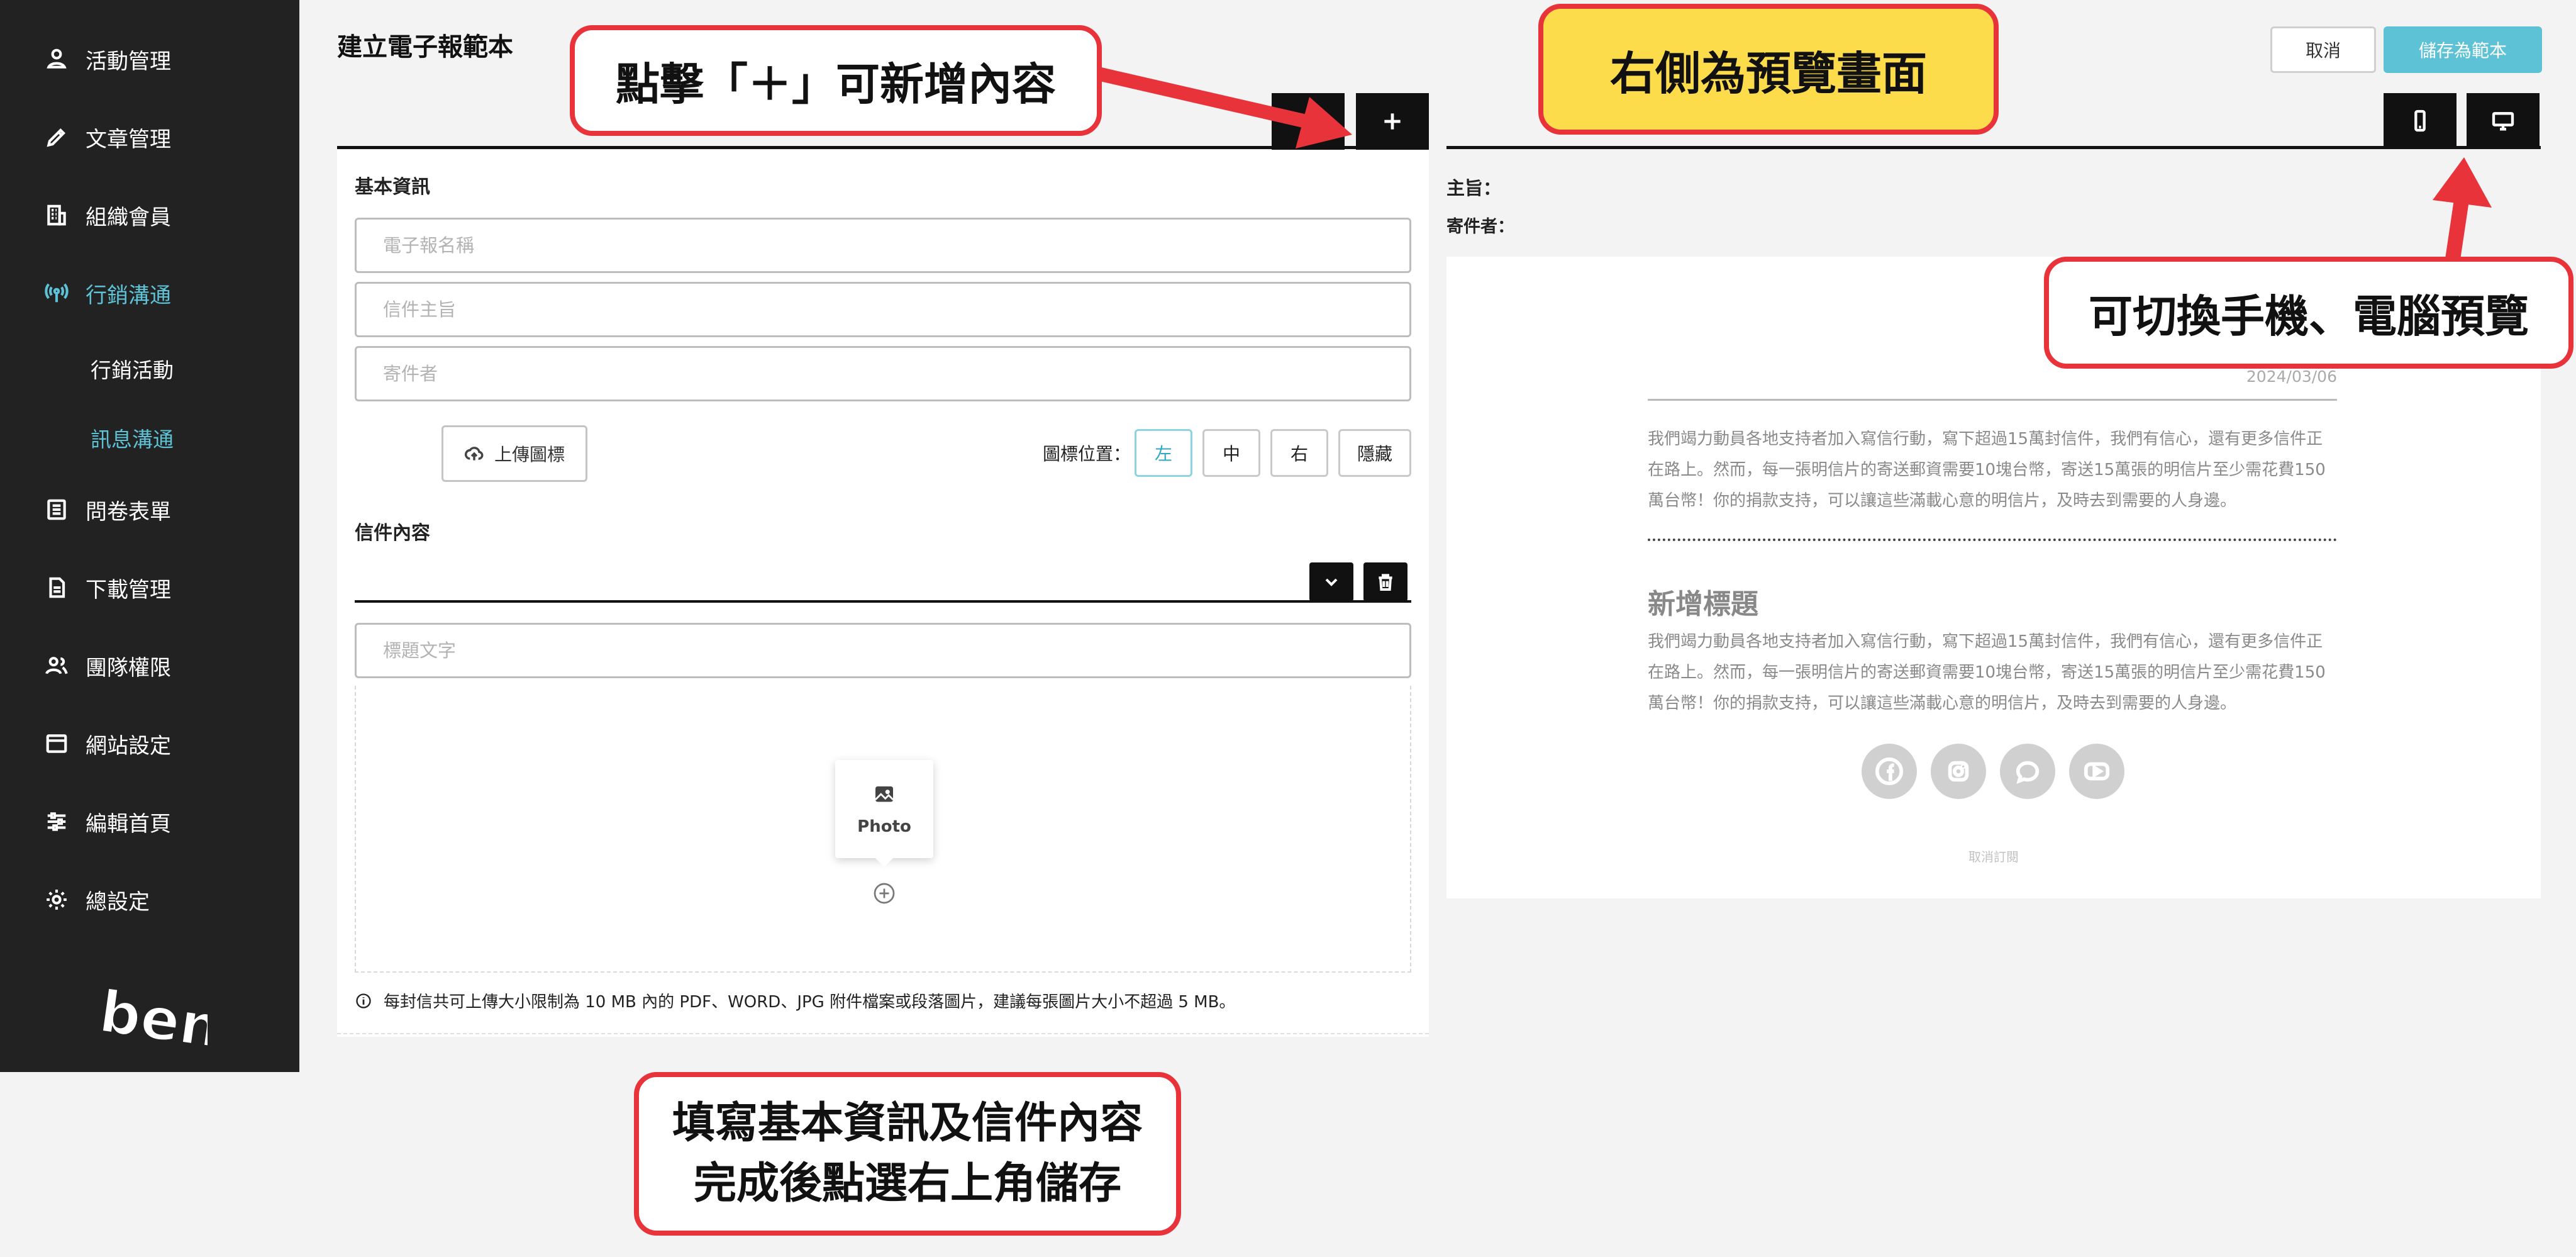 The width and height of the screenshot is (2576, 1257). Describe the element at coordinates (474, 454) in the screenshot. I see `cloud-upload-icon` at that location.